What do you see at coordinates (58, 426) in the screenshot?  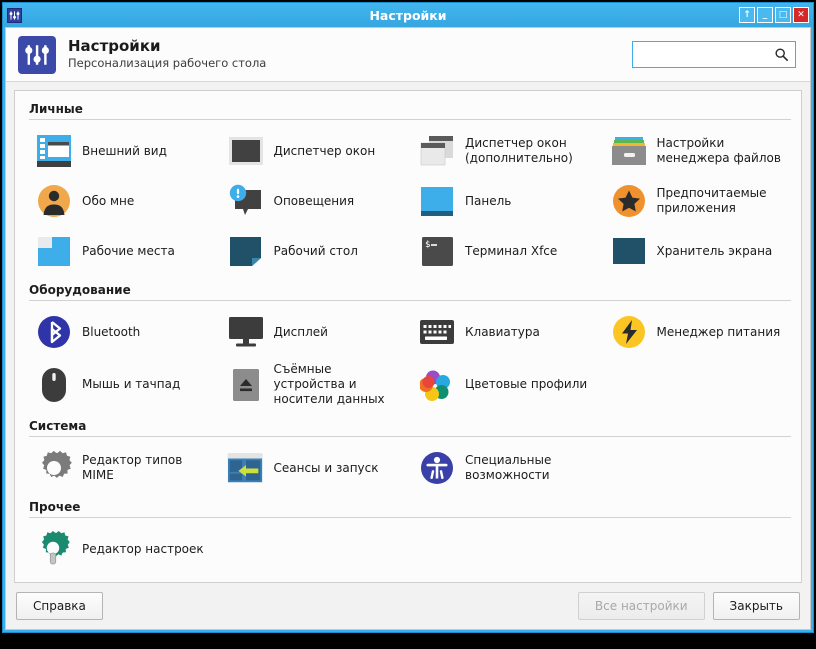 I see `category-title: Система` at bounding box center [58, 426].